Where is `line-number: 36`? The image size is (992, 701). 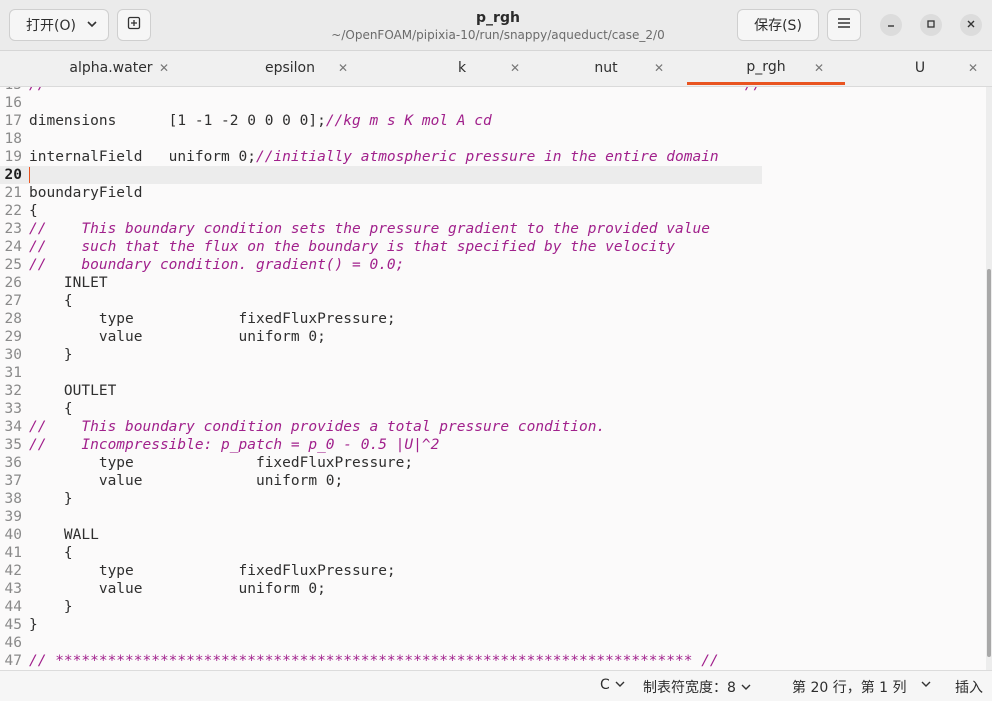
line-number: 36 is located at coordinates (13, 463).